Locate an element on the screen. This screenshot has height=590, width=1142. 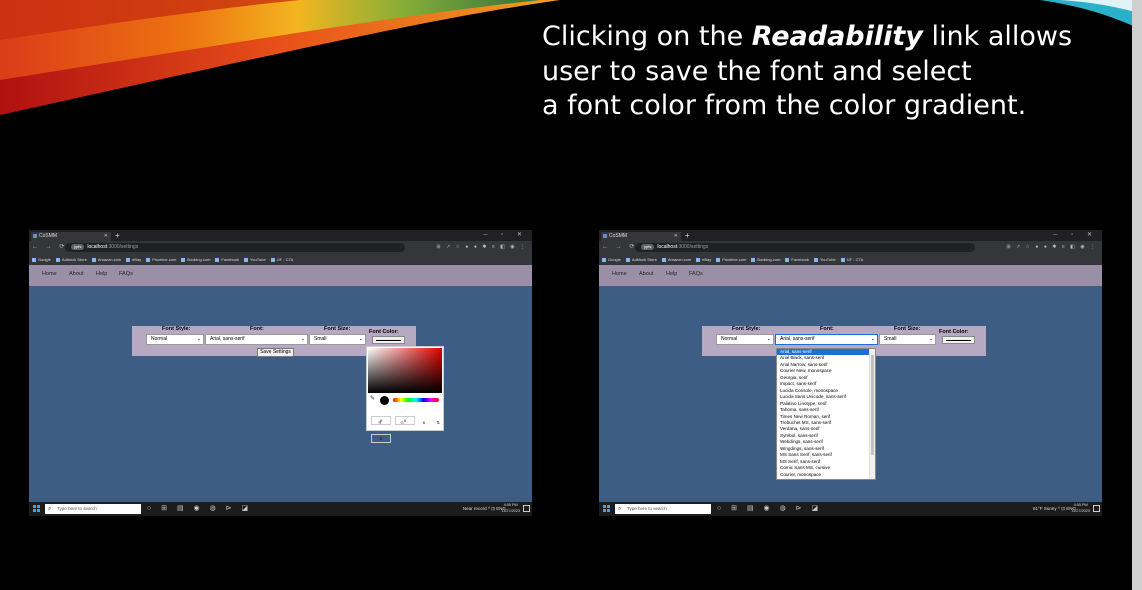
font-option: Courier, monospace is located at coordinates (826, 475).